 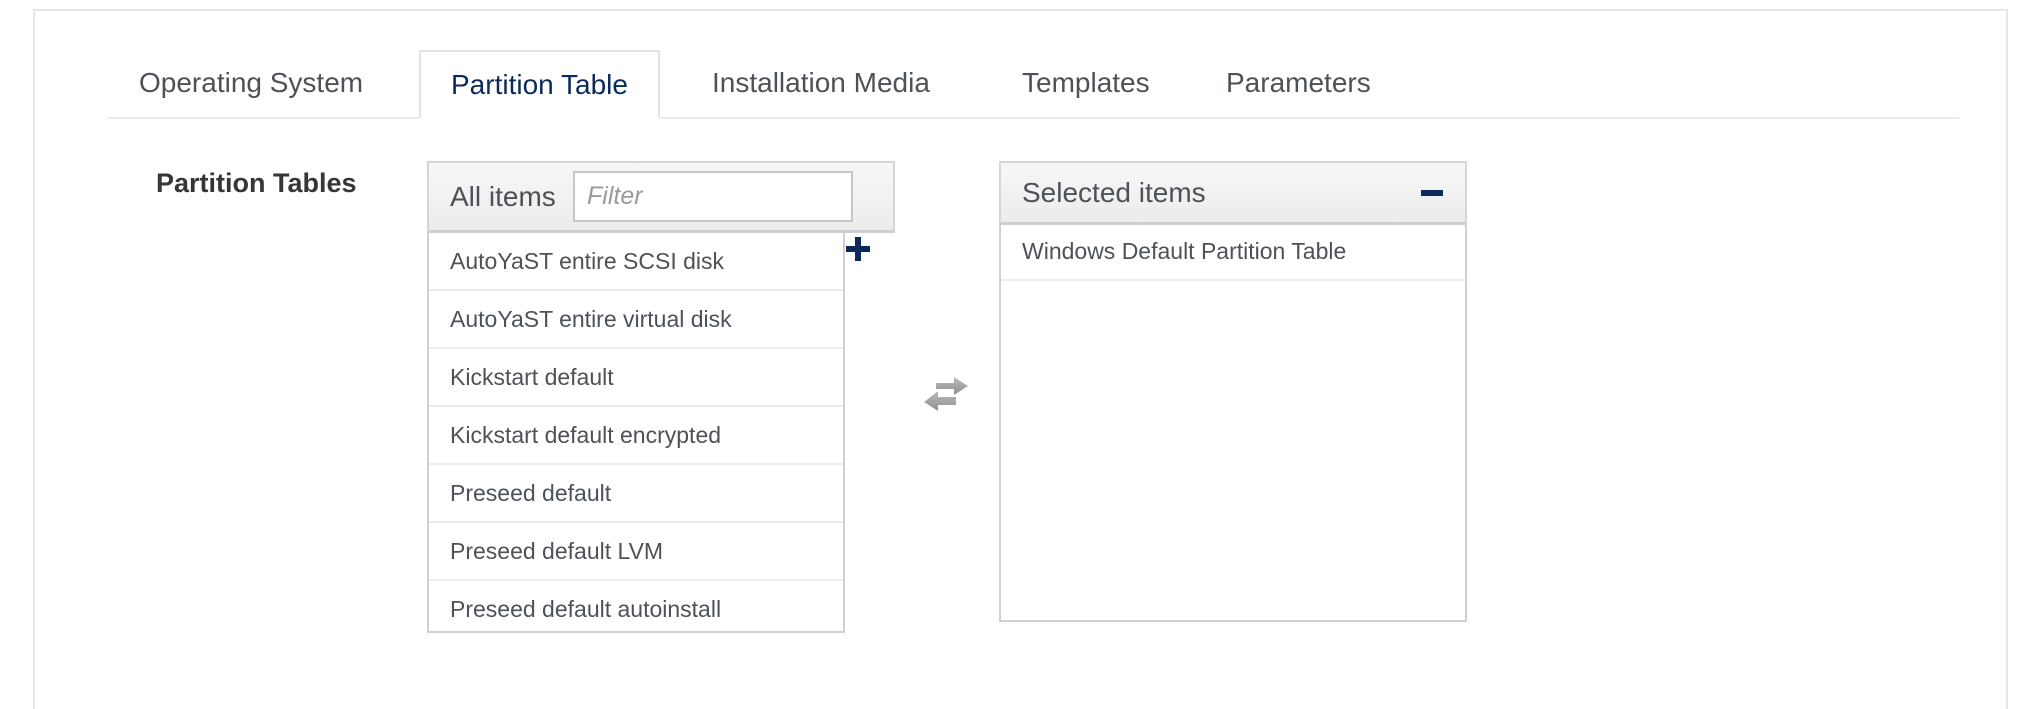 What do you see at coordinates (636, 262) in the screenshot?
I see `list-item: AutoYaST entire SCSI disk` at bounding box center [636, 262].